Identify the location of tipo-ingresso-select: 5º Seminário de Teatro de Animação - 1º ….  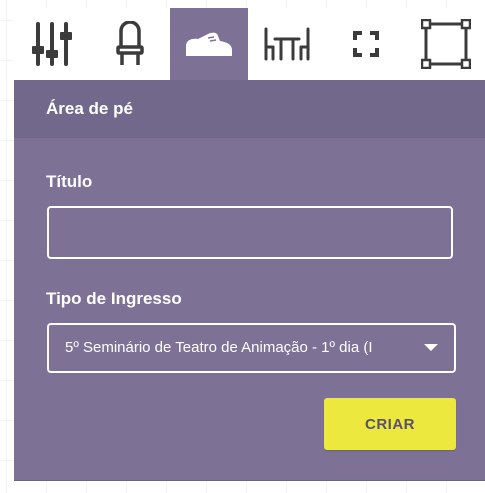
(251, 348).